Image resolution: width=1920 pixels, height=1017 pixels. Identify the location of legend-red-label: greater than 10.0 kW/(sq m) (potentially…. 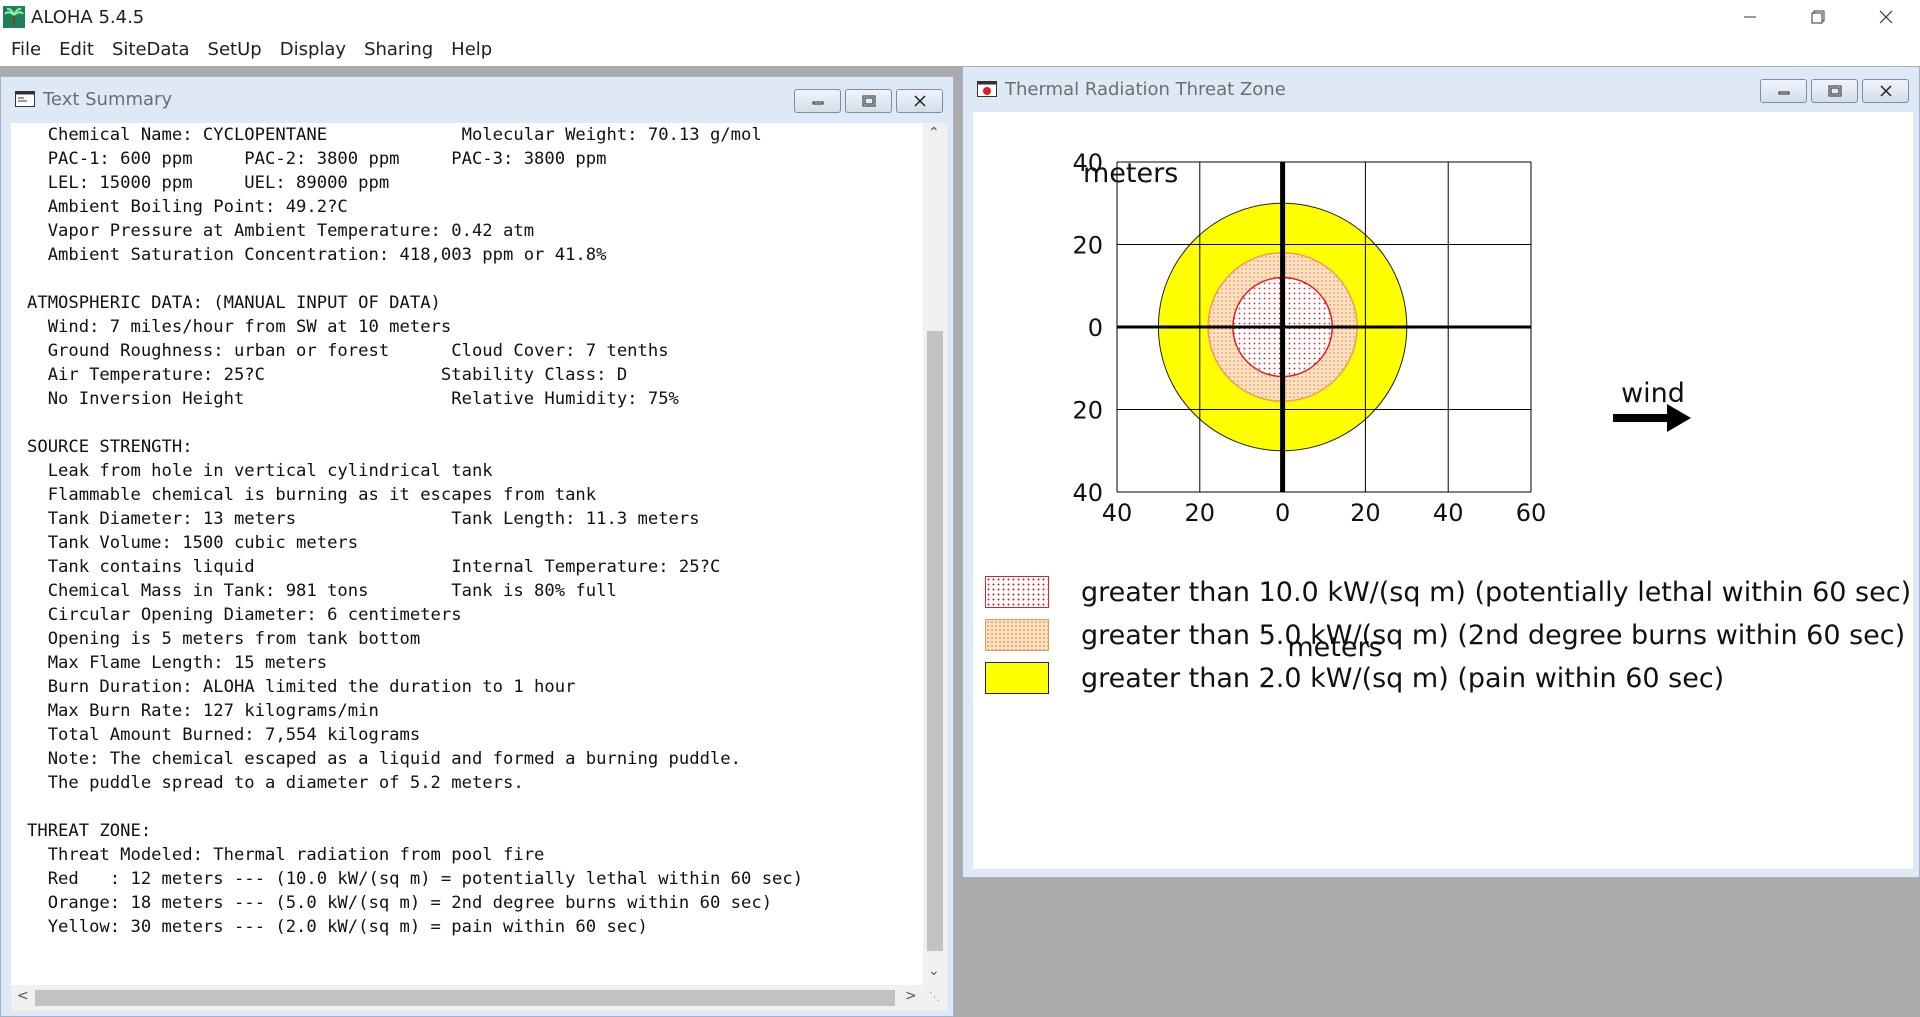
(1496, 592).